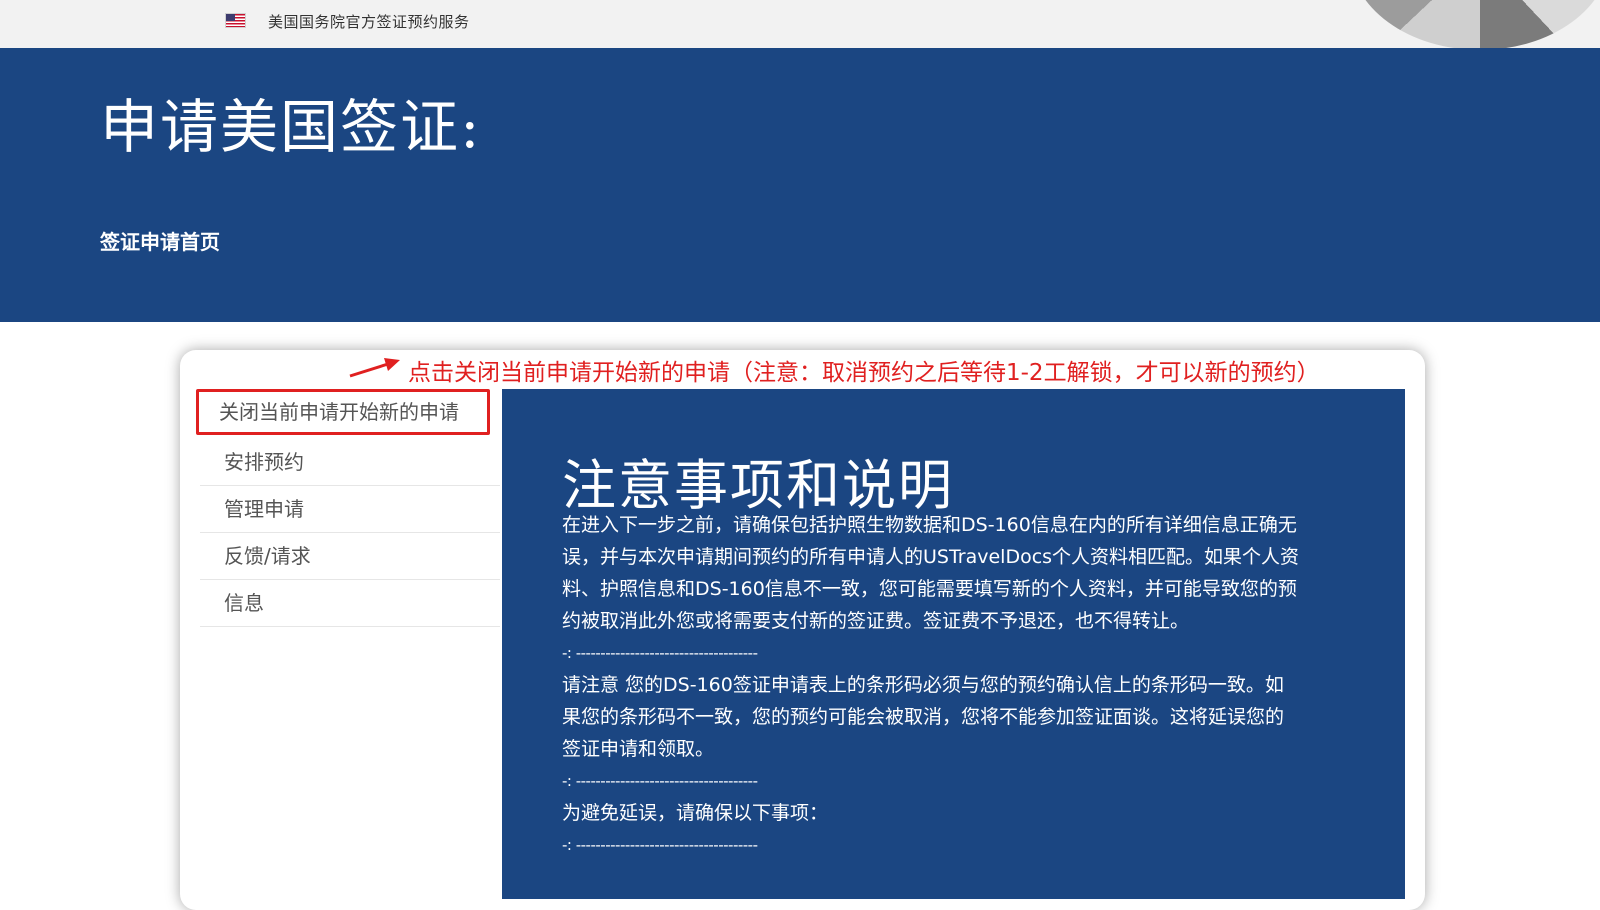 Image resolution: width=1600 pixels, height=910 pixels. What do you see at coordinates (160, 240) in the screenshot?
I see `breadcrumb-home: 签证申请首页` at bounding box center [160, 240].